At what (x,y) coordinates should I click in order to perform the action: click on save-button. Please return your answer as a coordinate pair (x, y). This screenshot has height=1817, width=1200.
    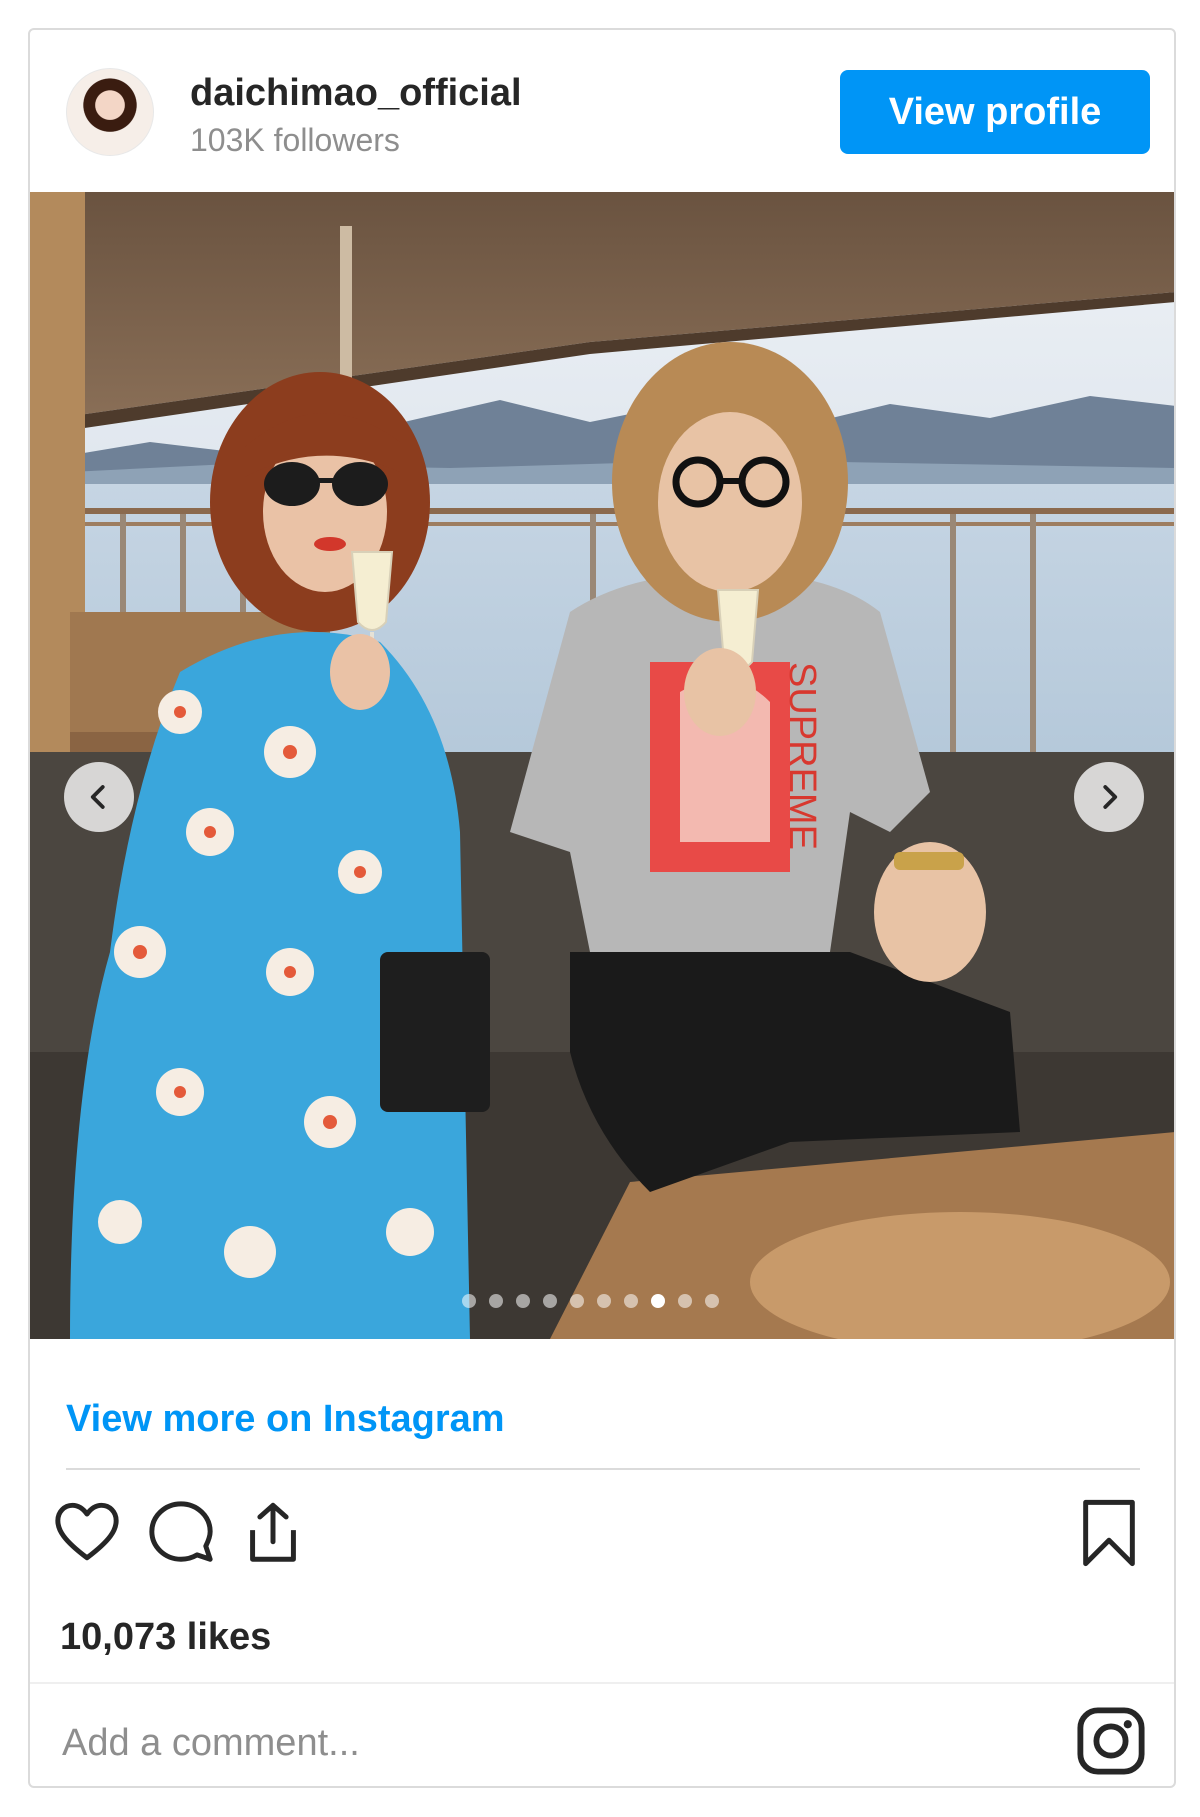
    Looking at the image, I should click on (1109, 1535).